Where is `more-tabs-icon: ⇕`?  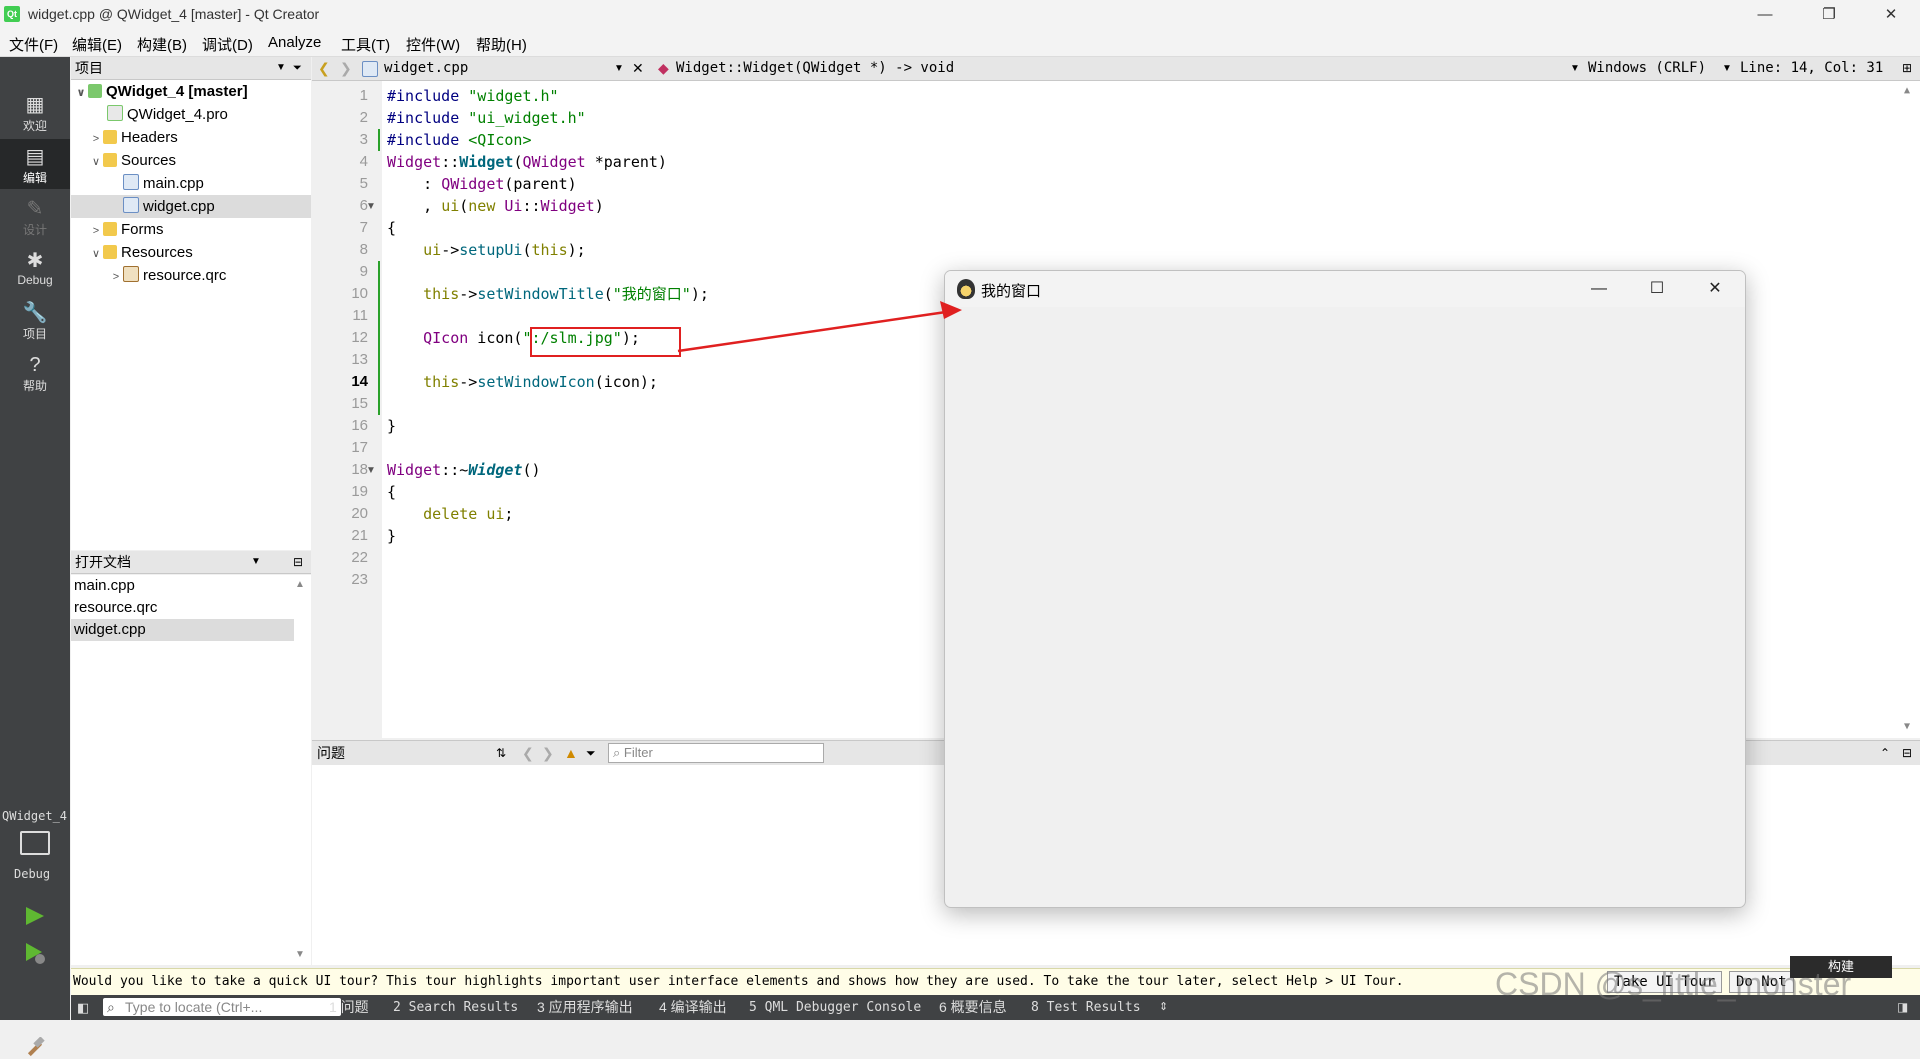
more-tabs-icon: ⇕ is located at coordinates (1163, 1007).